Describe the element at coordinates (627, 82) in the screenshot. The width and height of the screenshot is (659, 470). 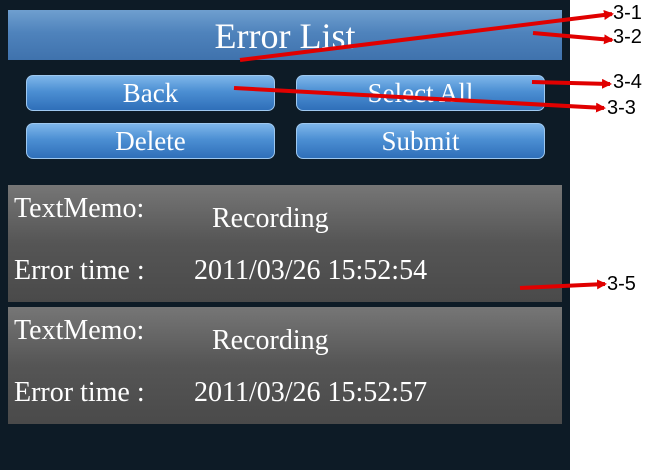
I see `callout-label-3-4: 3-4` at that location.